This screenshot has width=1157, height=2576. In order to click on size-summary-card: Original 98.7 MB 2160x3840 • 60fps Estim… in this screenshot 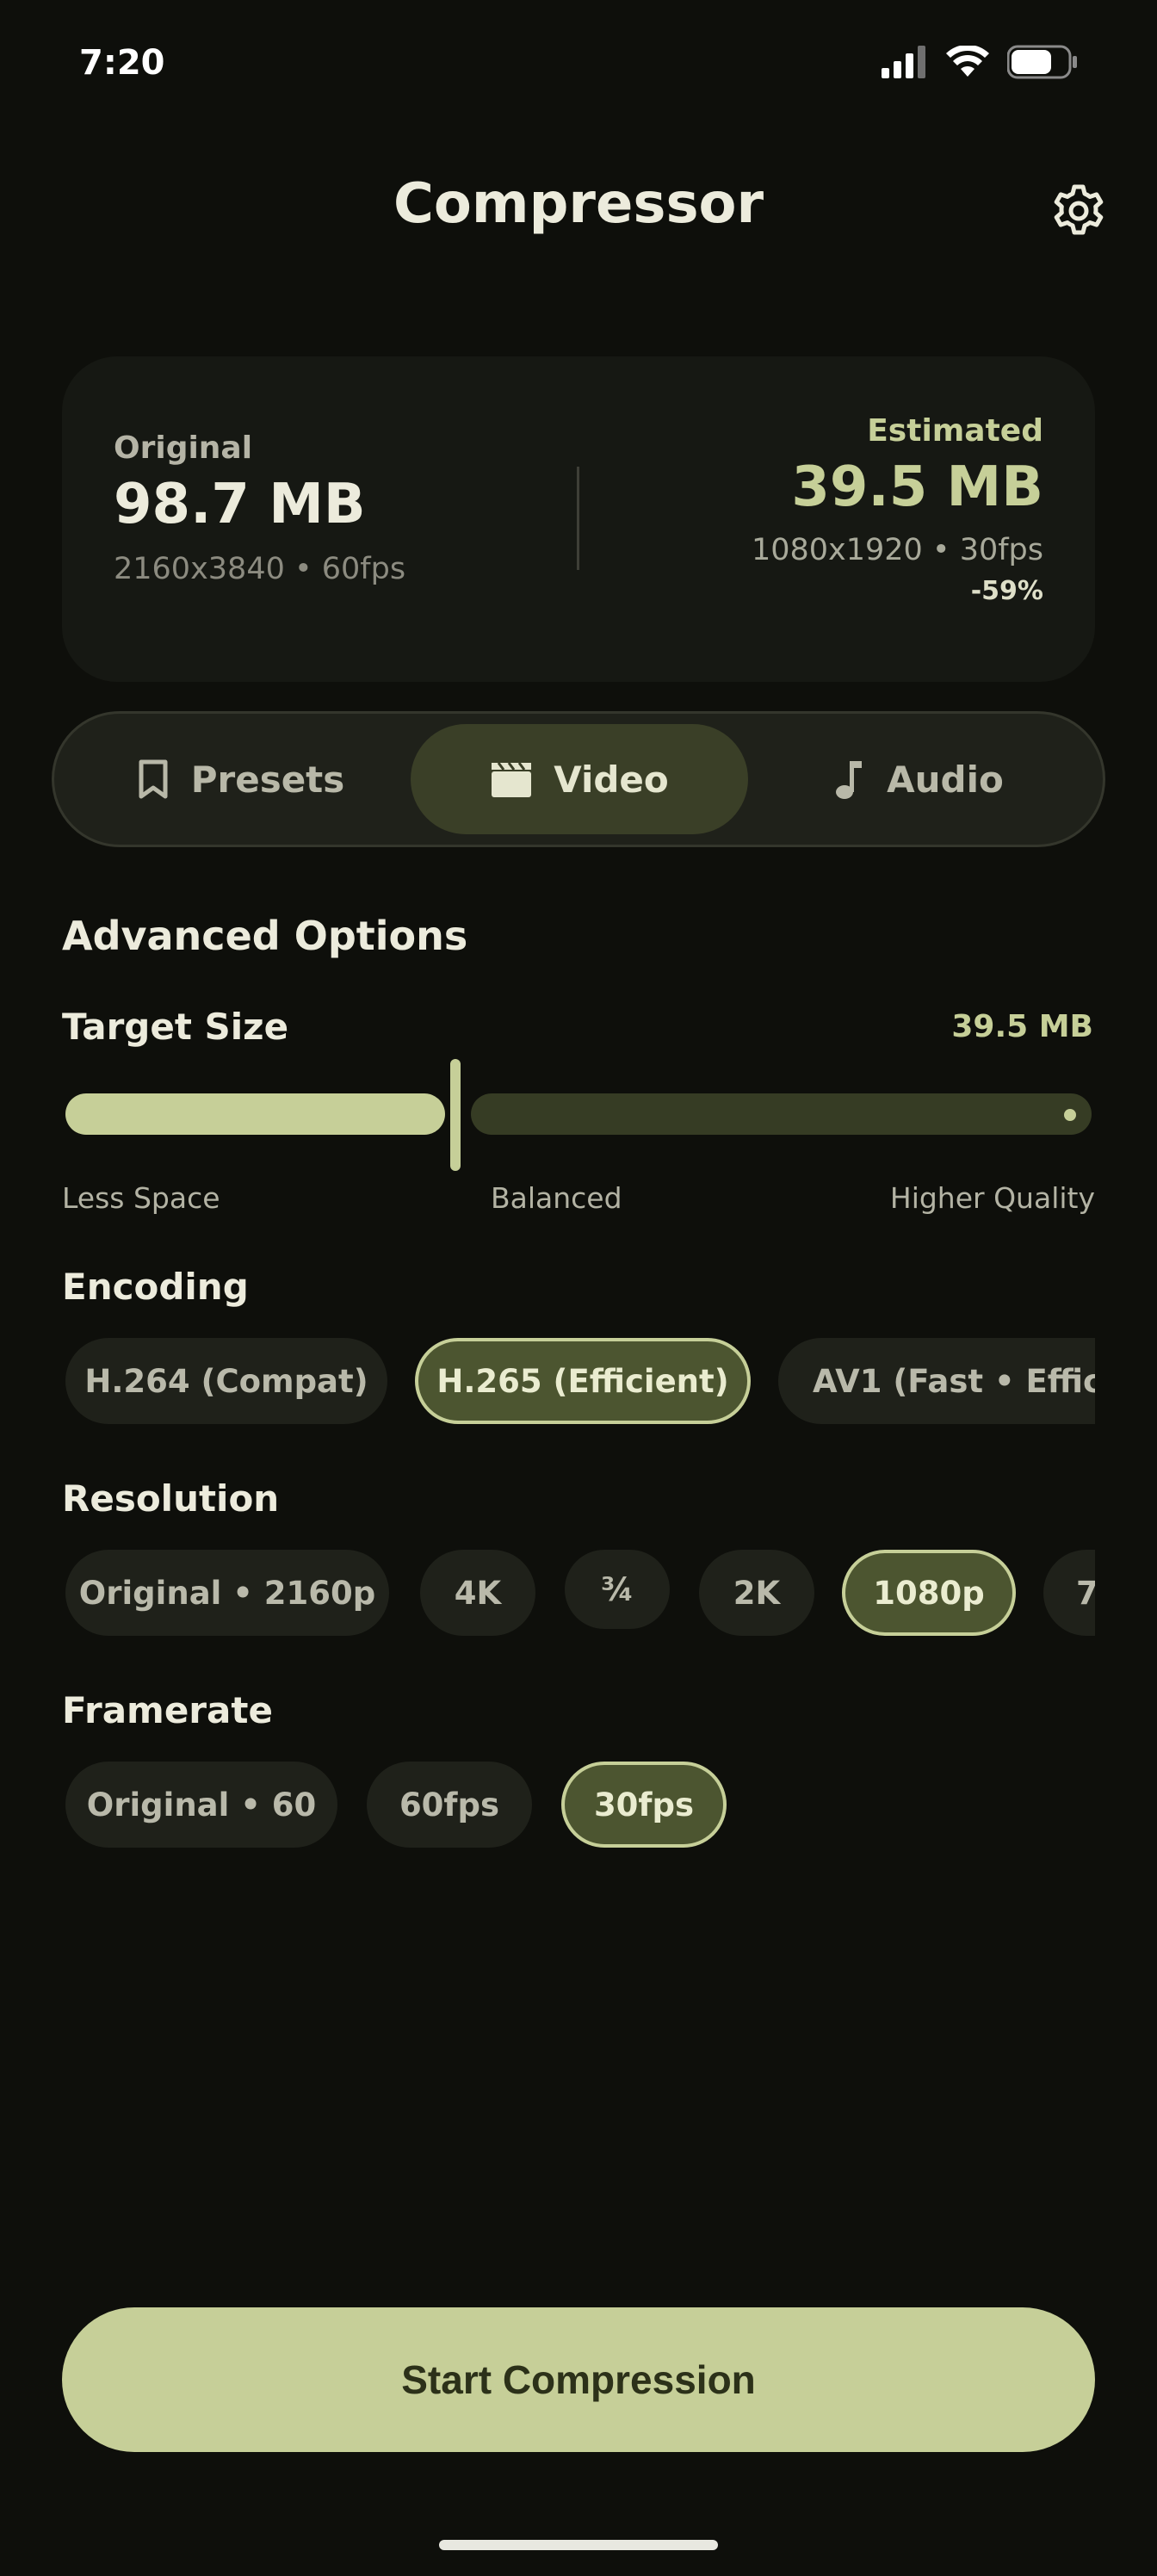, I will do `click(579, 519)`.